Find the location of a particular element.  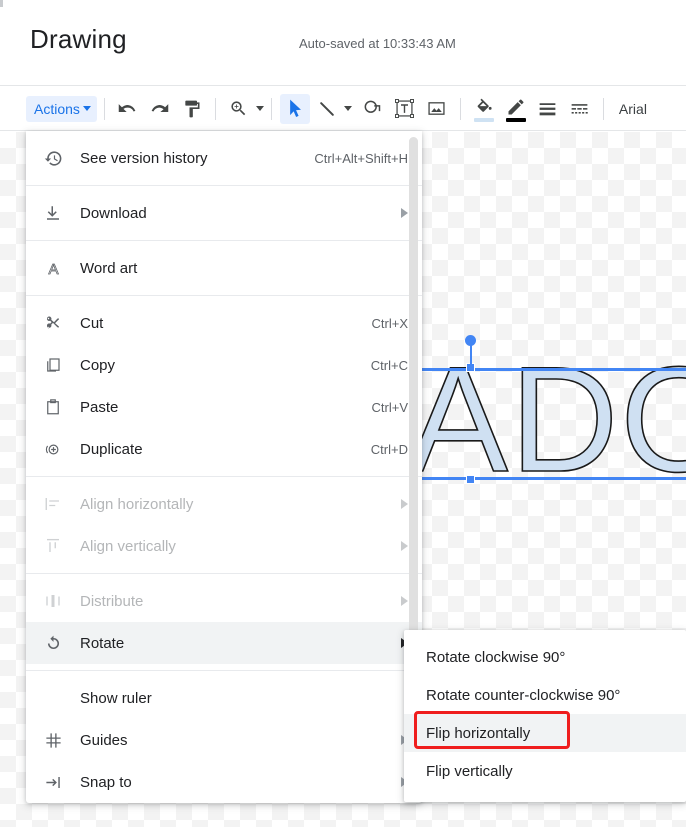

menu-item-label: Word art is located at coordinates (109, 268).